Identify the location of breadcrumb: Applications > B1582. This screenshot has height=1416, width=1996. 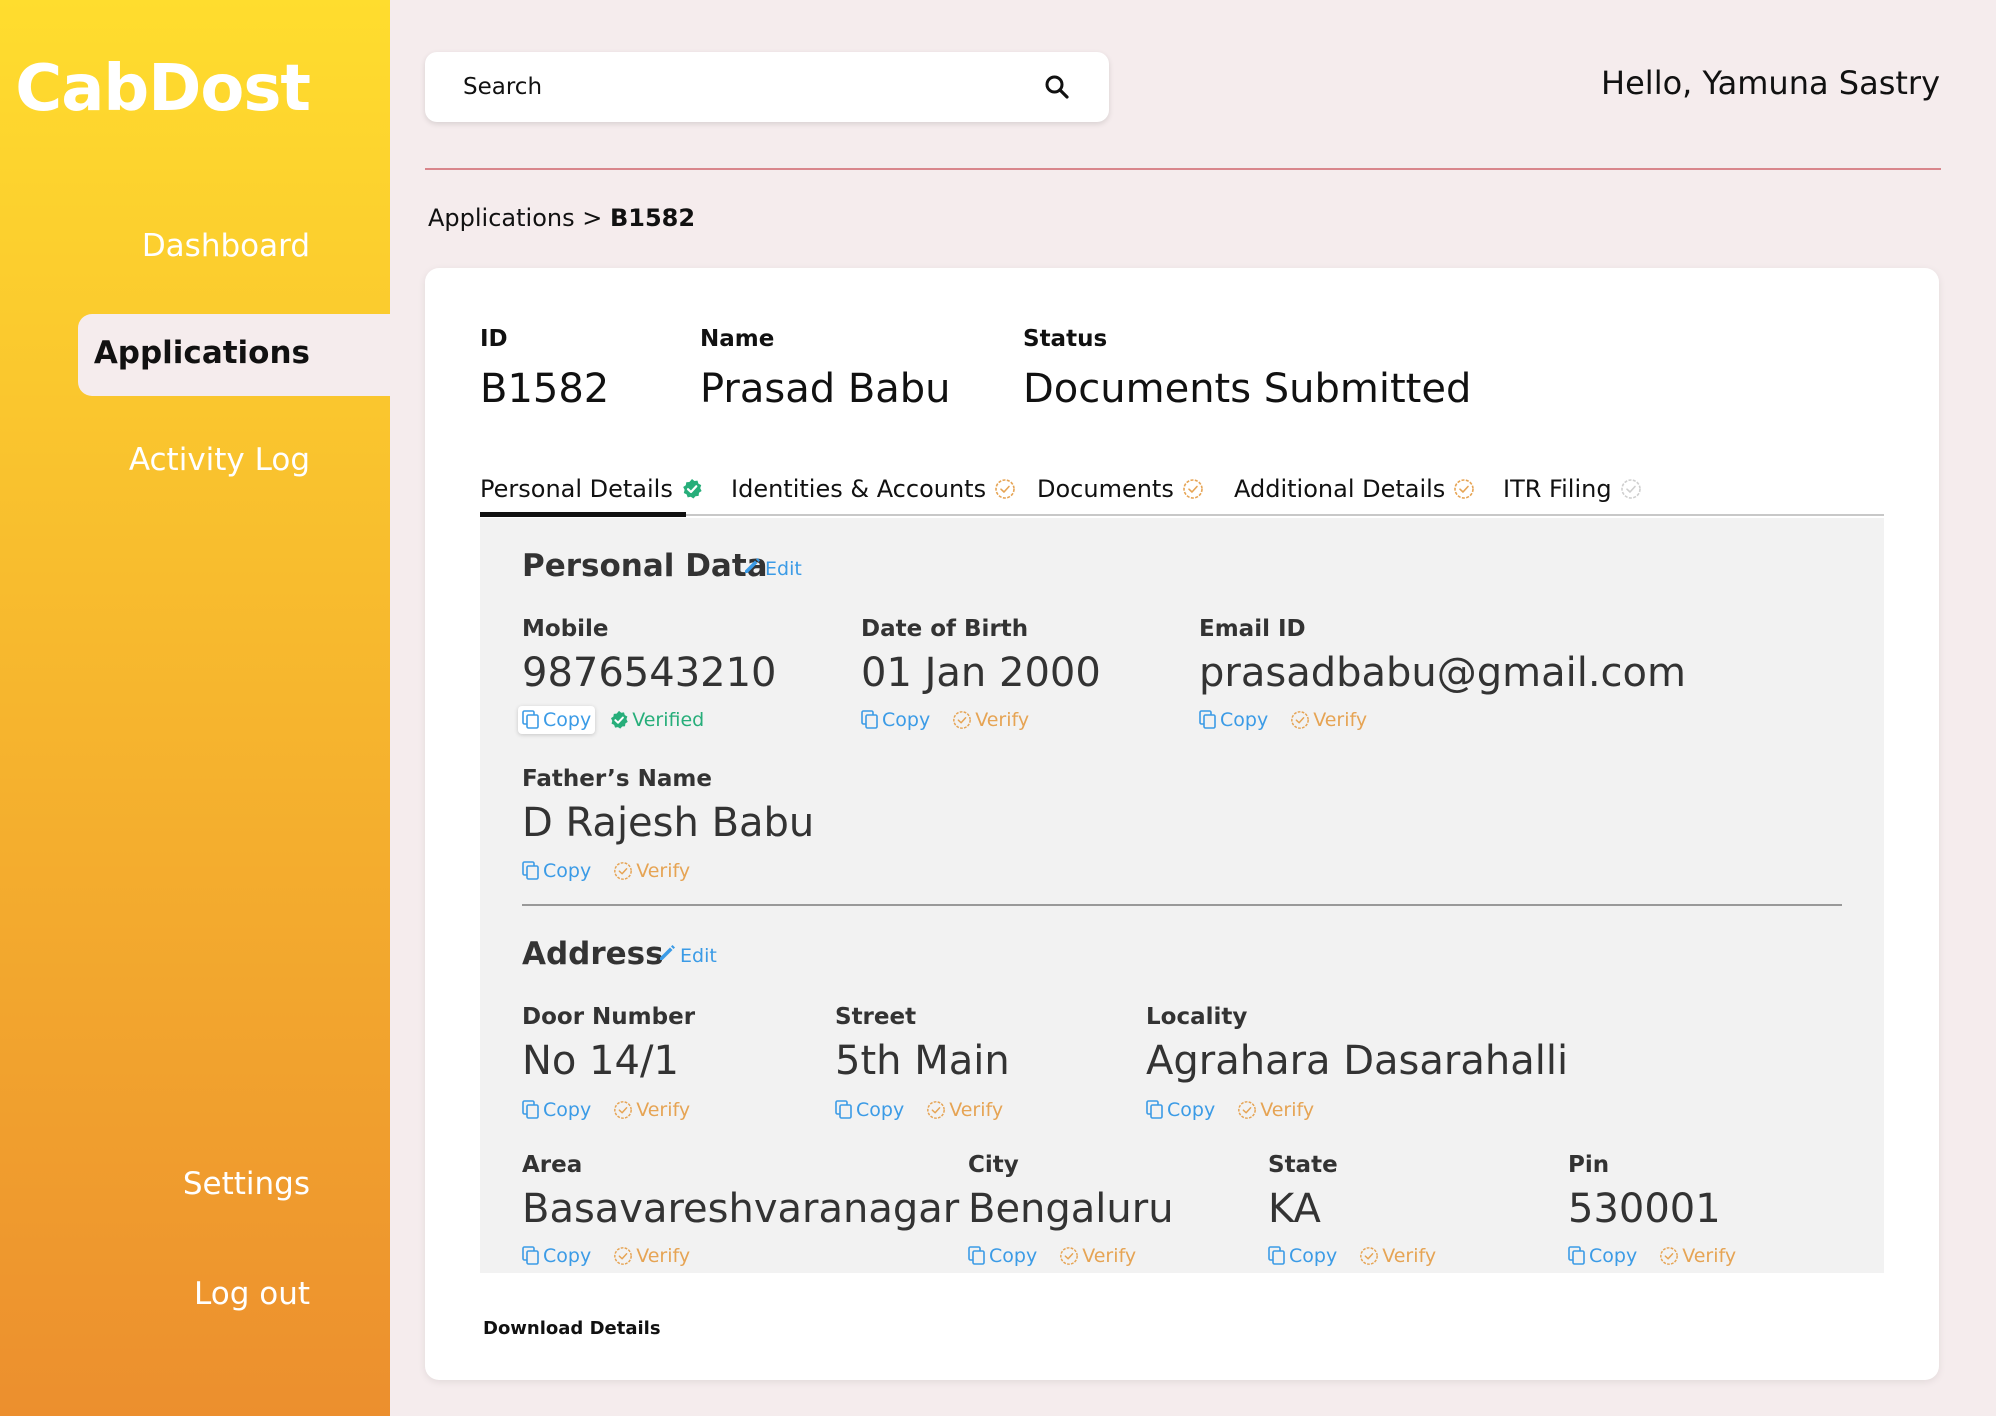
(561, 218).